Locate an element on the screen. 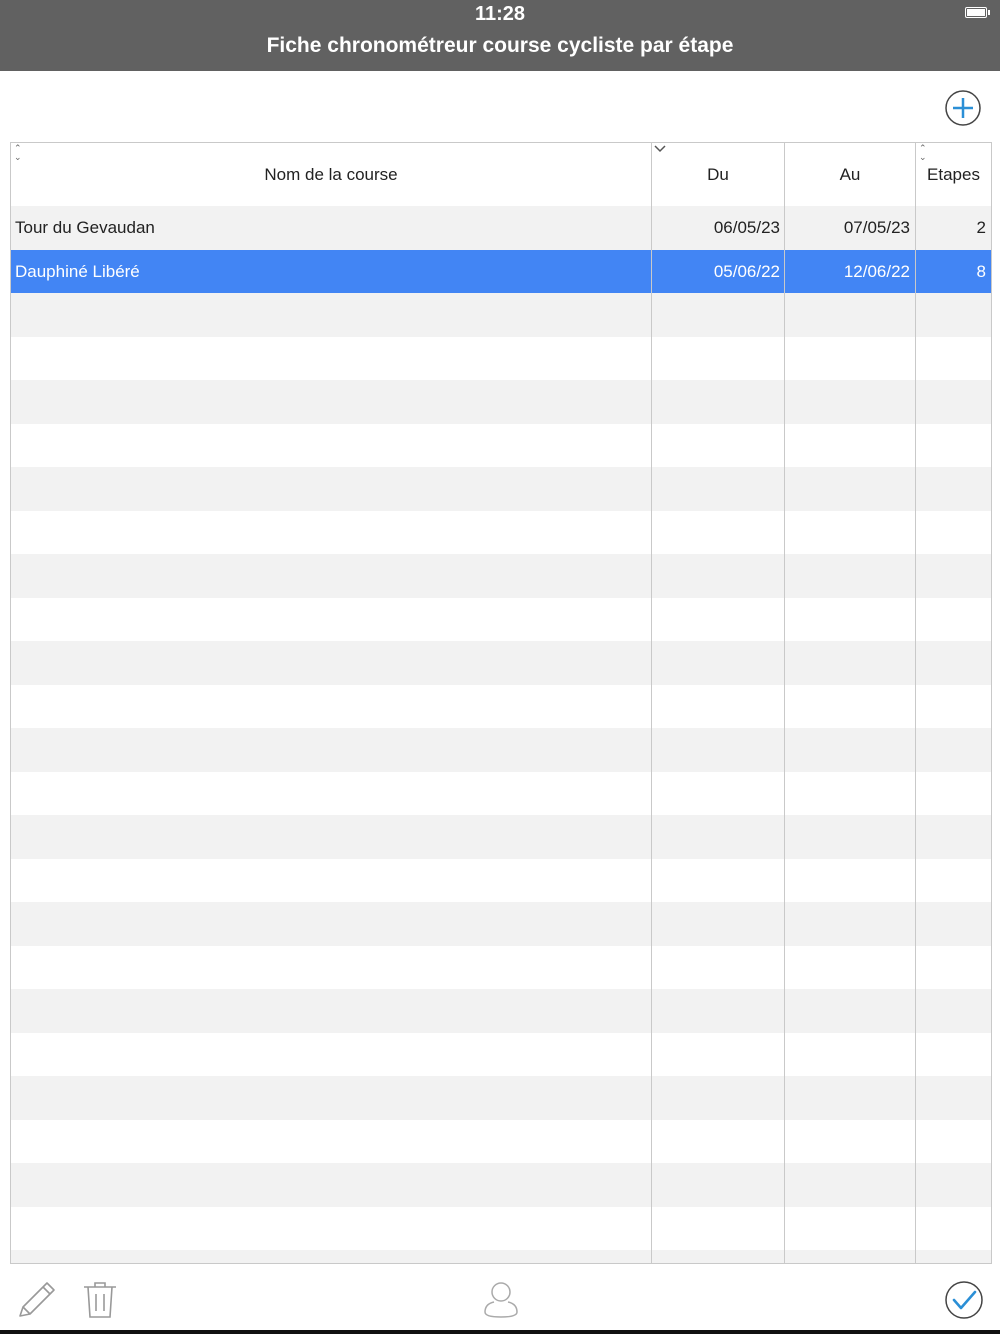 The width and height of the screenshot is (1000, 1334). confirm-button is located at coordinates (964, 1300).